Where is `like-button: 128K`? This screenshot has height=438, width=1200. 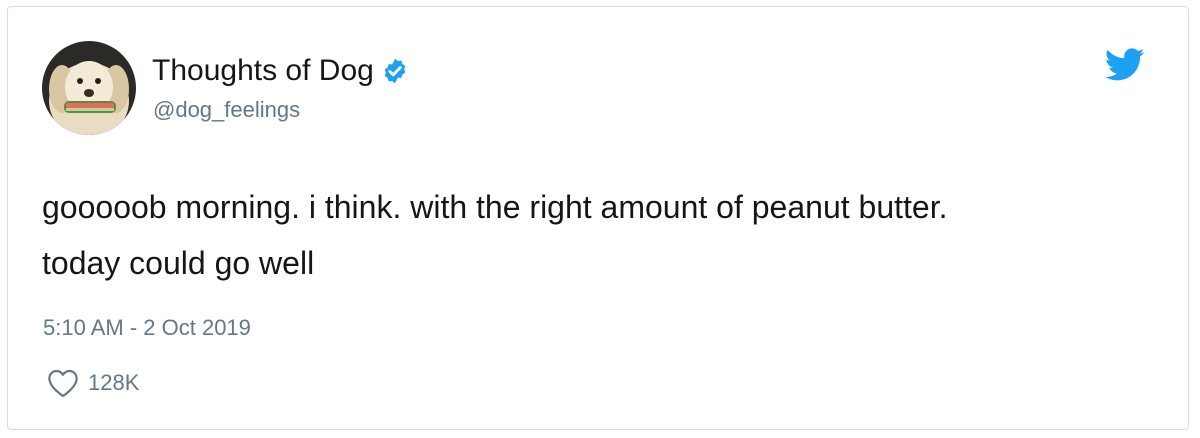 like-button: 128K is located at coordinates (92, 383).